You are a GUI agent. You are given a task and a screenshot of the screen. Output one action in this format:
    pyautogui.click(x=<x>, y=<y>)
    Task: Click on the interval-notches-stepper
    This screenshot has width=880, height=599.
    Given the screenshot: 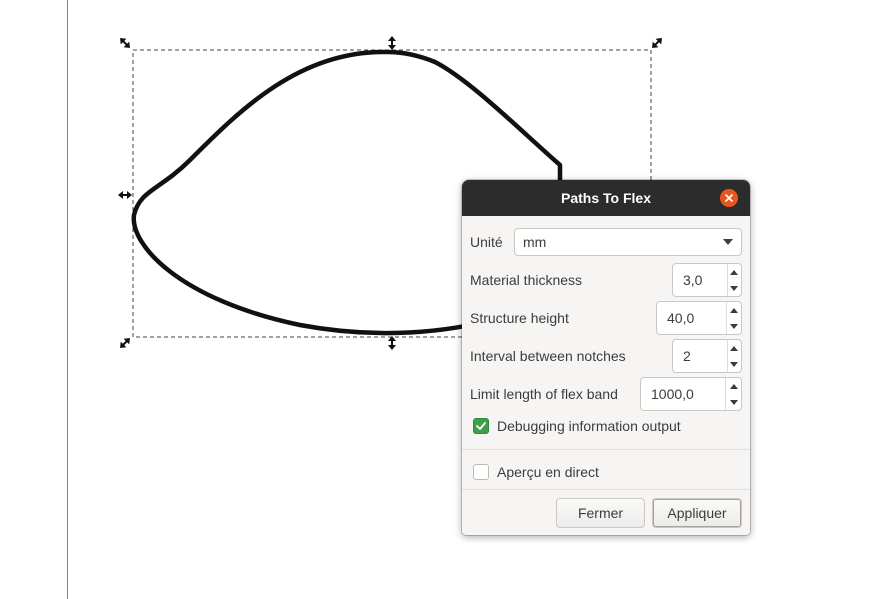 What is the action you would take?
    pyautogui.click(x=707, y=356)
    